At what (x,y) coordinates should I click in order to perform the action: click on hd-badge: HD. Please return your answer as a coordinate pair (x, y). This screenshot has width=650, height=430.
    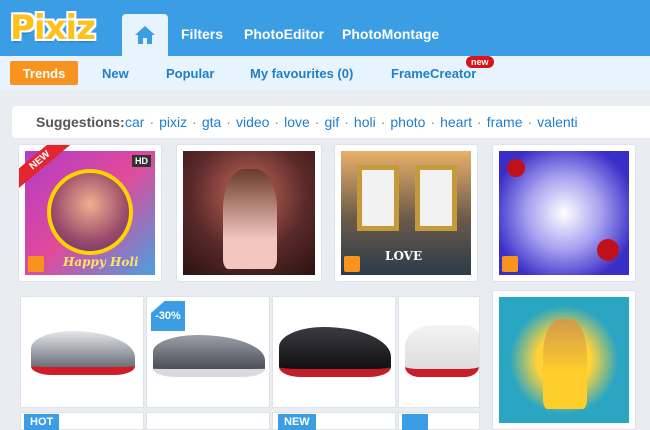
    Looking at the image, I should click on (141, 161).